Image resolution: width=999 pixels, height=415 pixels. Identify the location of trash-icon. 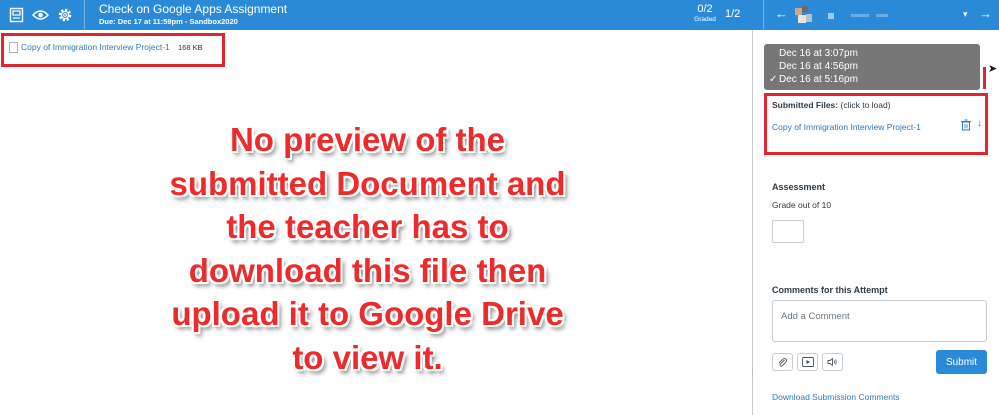
(966, 124).